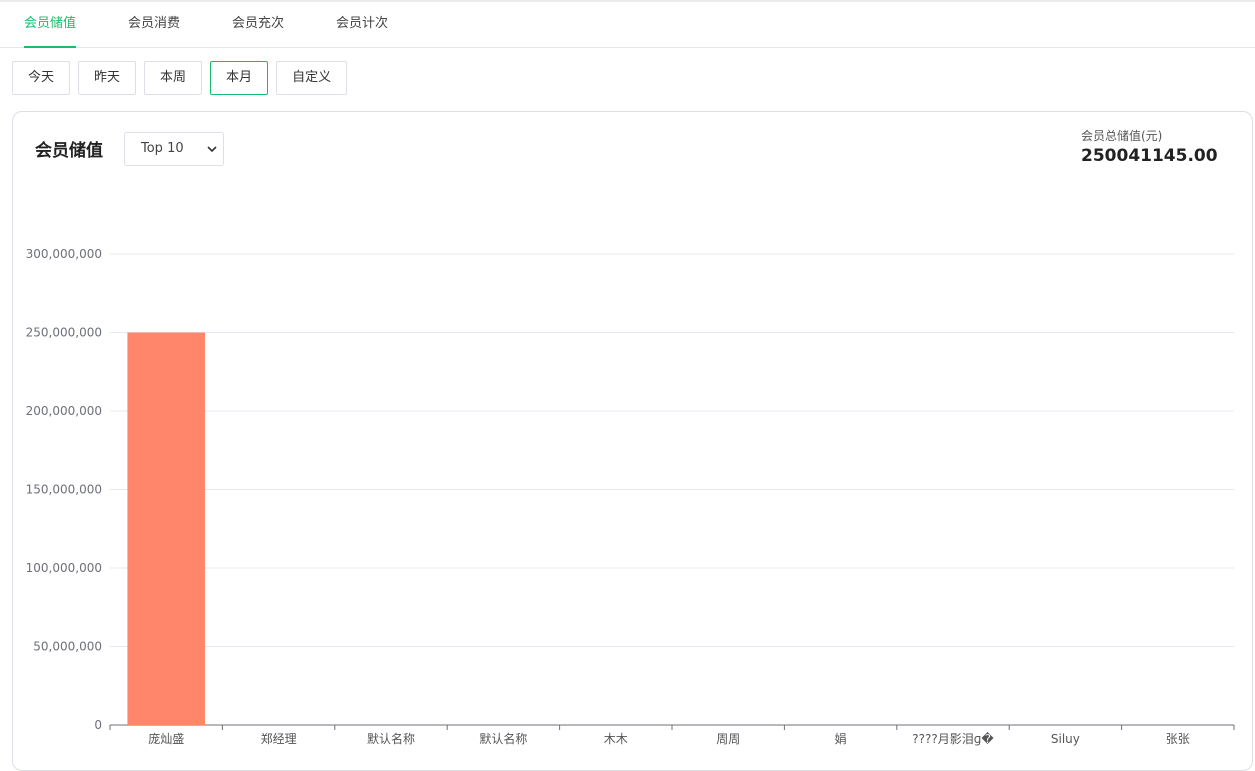  I want to click on tab-member-stored-value: 会员储值, so click(50, 25).